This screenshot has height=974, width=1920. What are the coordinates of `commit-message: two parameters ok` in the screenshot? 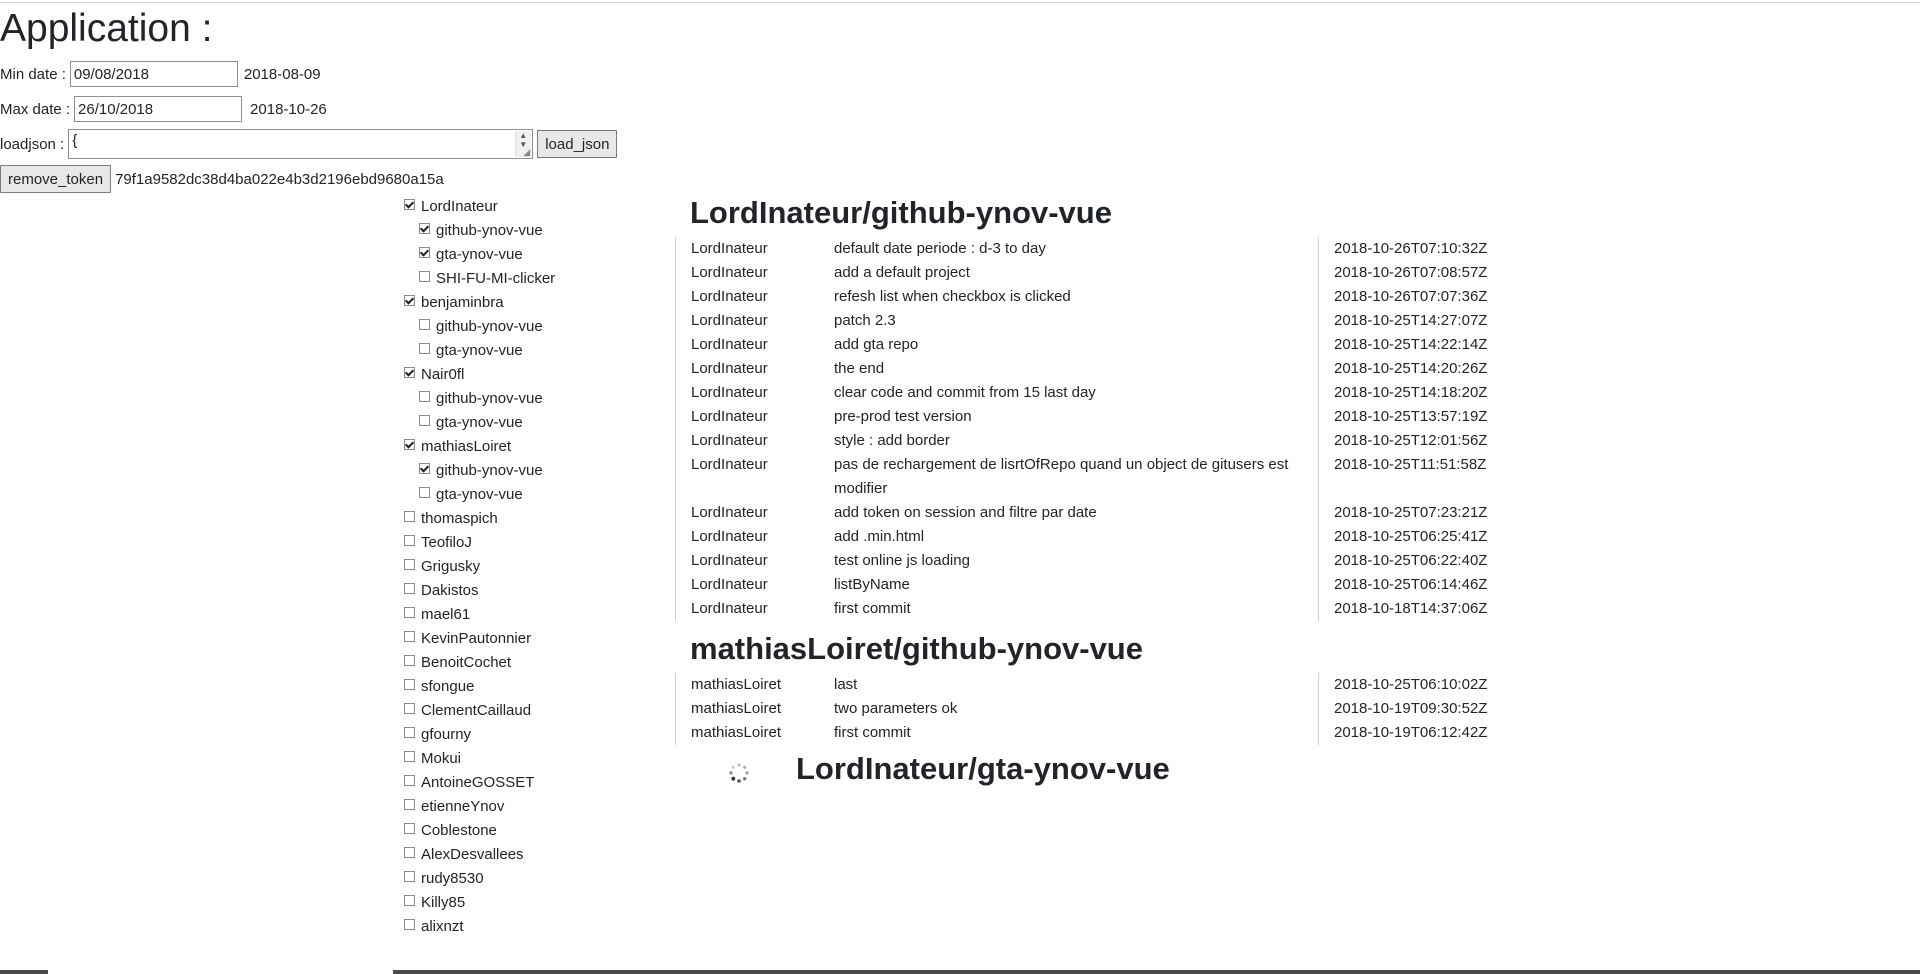 It's located at (896, 708).